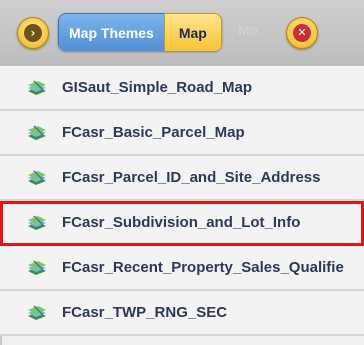 Image resolution: width=364 pixels, height=345 pixels. What do you see at coordinates (203, 267) in the screenshot?
I see `list-item-label: FCasr_Recent_Property_Sales_Qualifie` at bounding box center [203, 267].